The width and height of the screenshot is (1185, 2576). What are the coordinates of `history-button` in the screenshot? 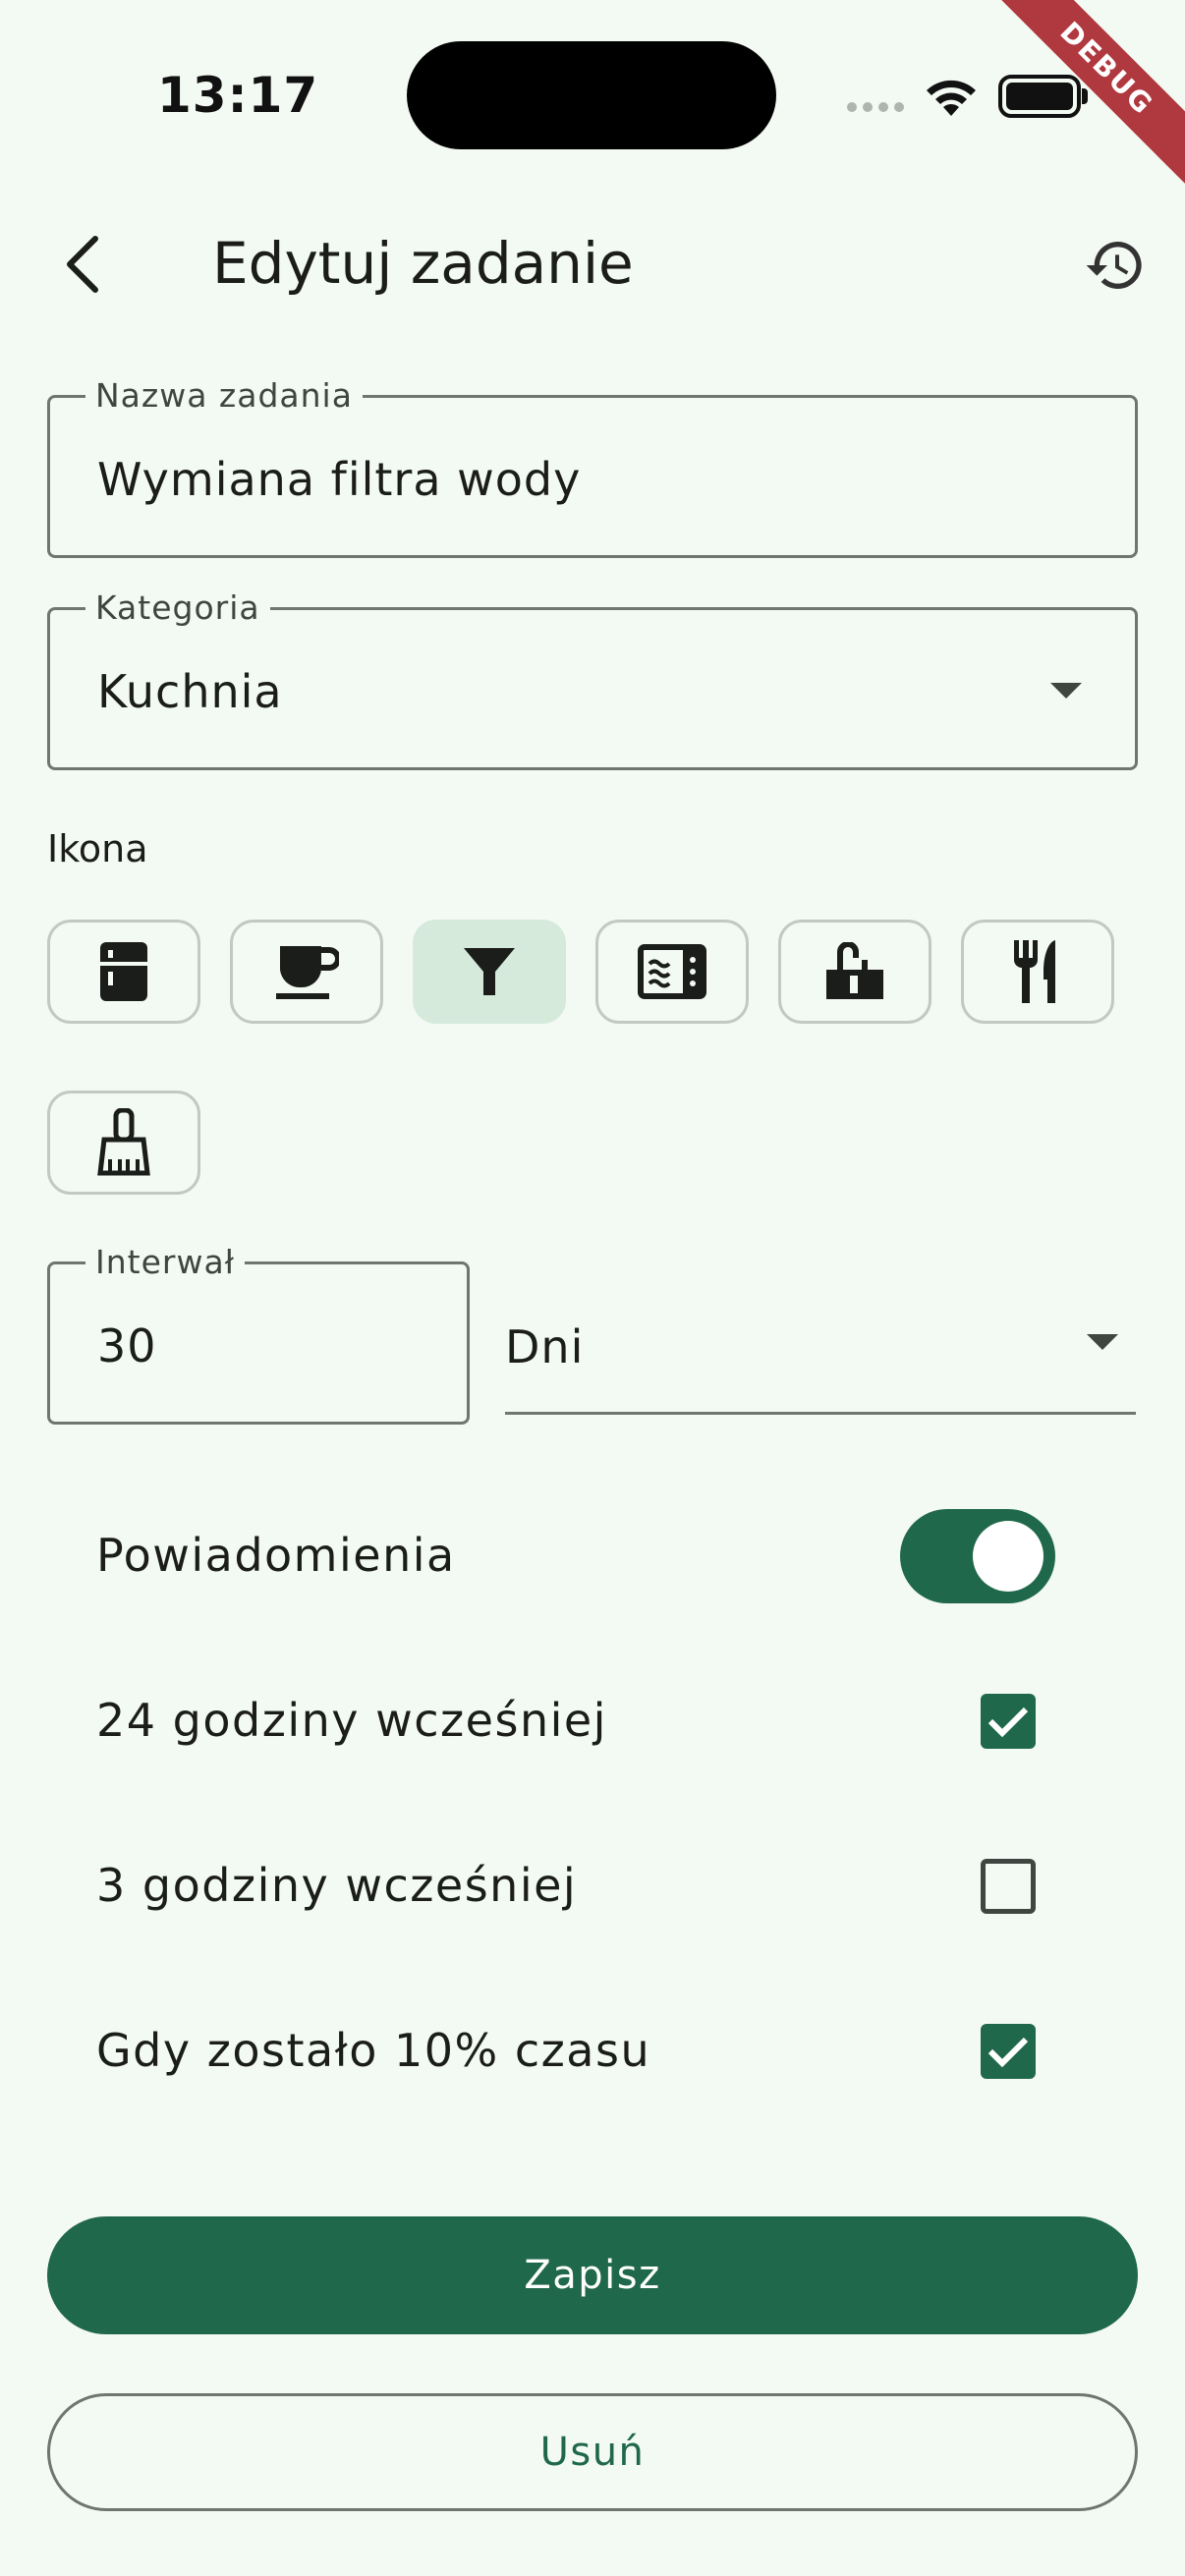 It's located at (1115, 265).